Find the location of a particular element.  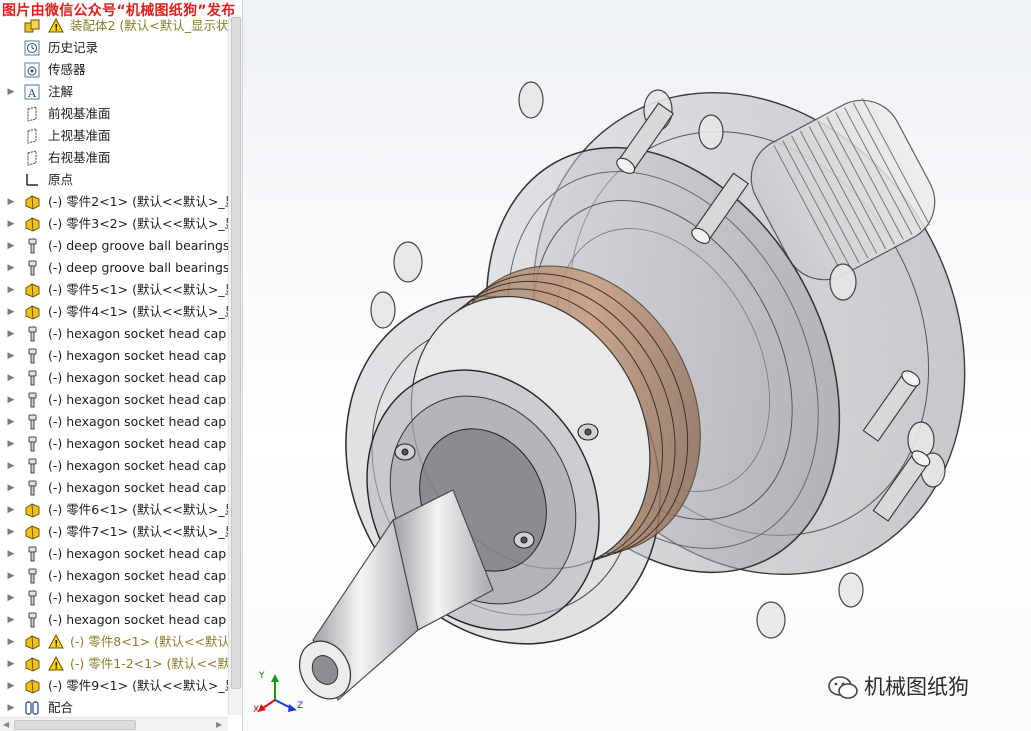

top-watermark: 图片由微信公众号“机械图纸狗”发布 is located at coordinates (119, 11).